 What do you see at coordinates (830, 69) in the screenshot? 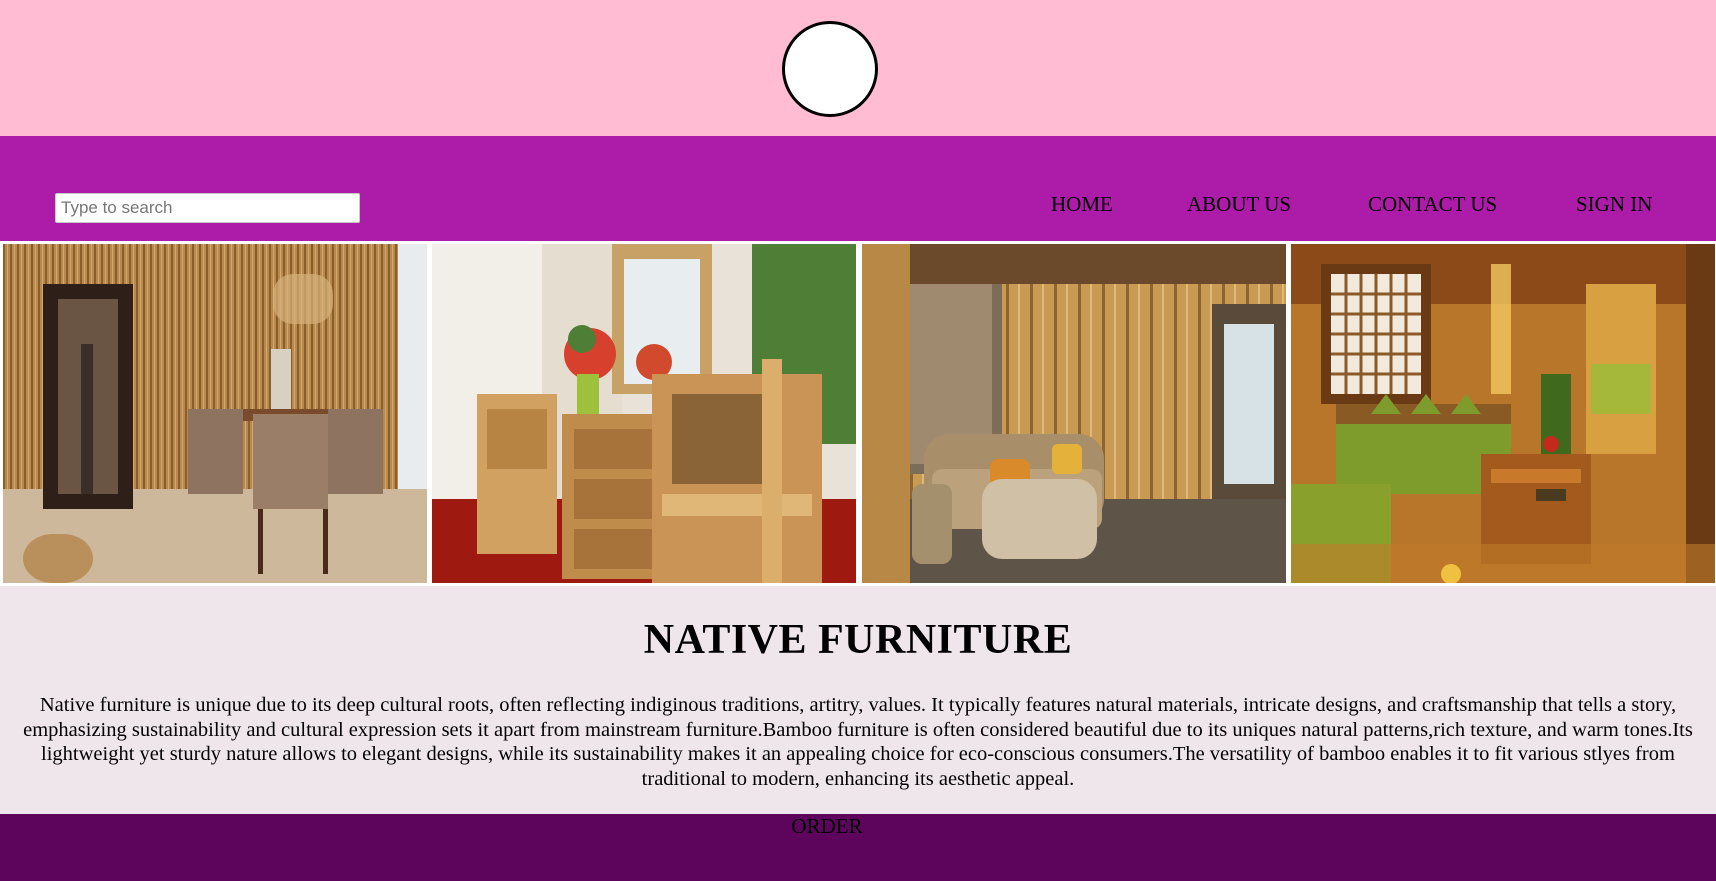
I see `circle-logo-icon` at bounding box center [830, 69].